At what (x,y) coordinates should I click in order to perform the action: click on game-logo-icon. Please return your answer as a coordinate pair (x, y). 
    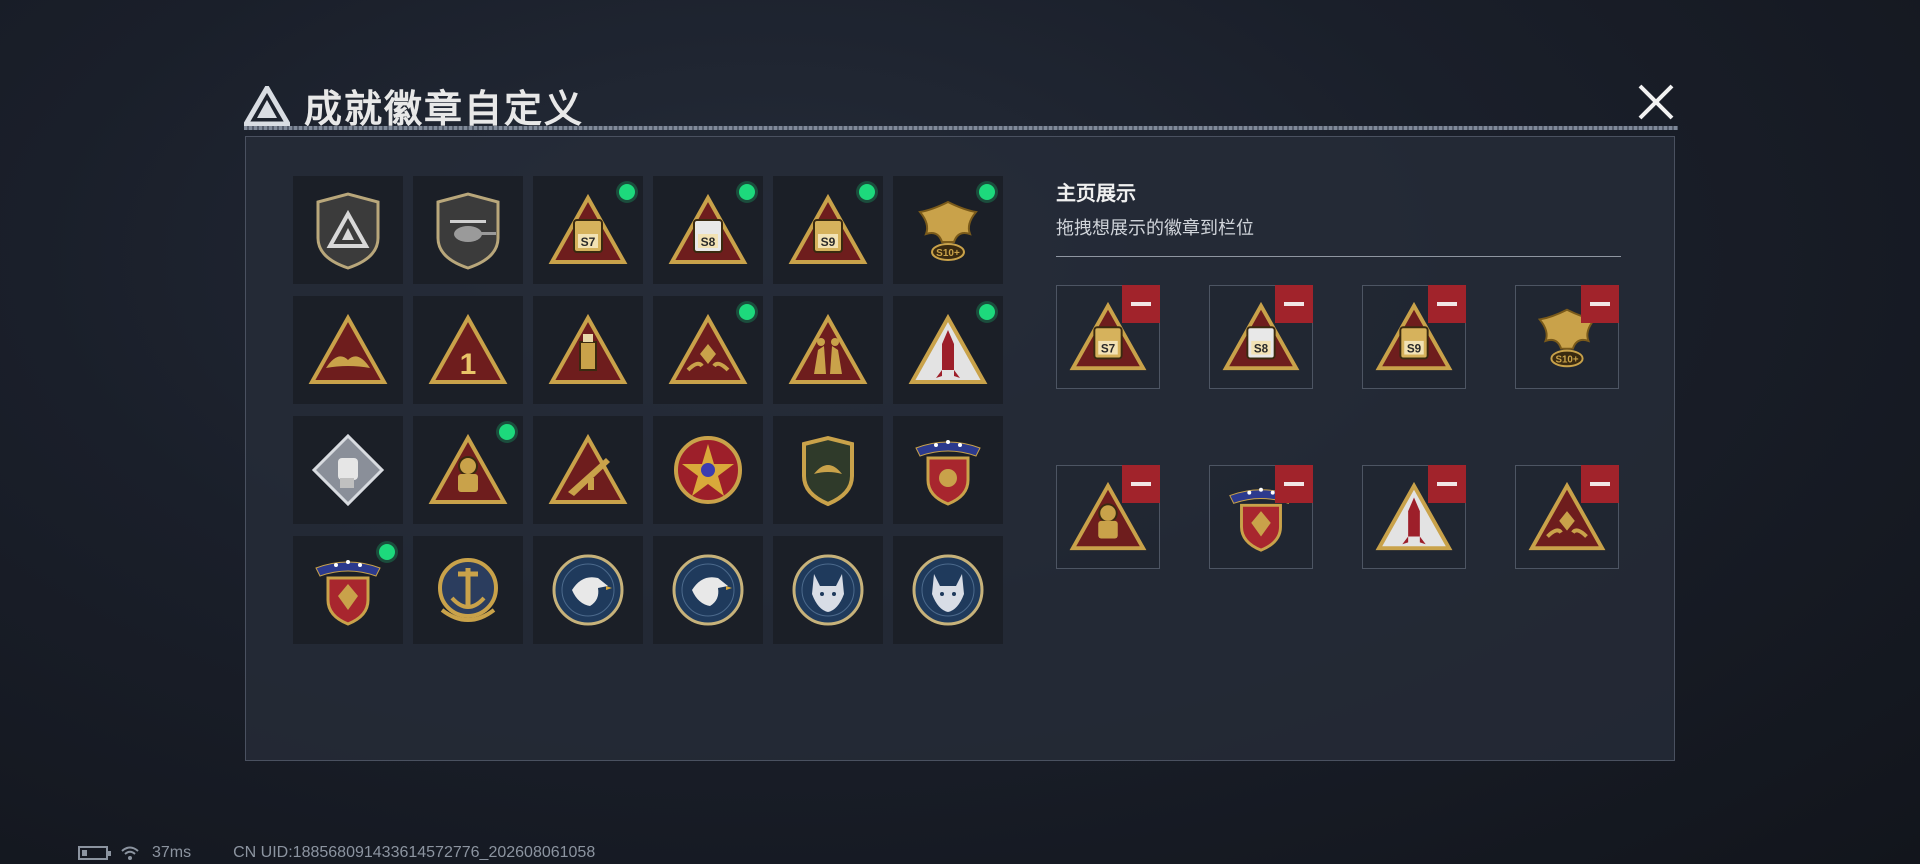
    Looking at the image, I should click on (267, 105).